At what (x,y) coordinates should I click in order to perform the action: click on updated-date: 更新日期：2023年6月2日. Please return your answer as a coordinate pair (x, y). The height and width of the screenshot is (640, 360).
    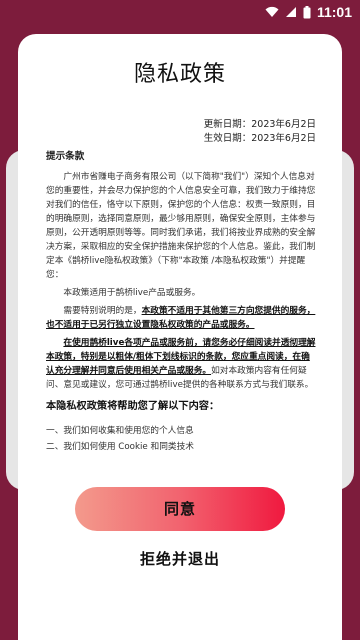
    Looking at the image, I should click on (259, 124).